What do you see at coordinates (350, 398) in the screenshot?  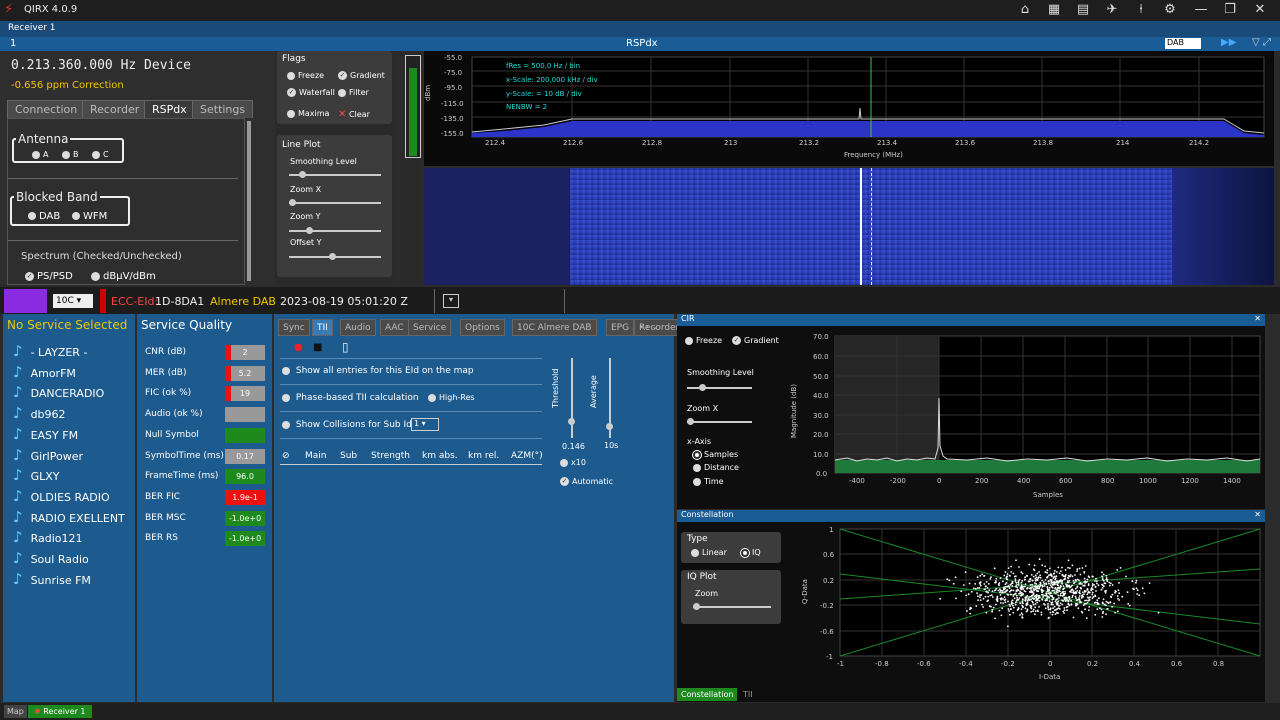 I see `phase-based-tii: Phase-based TII calculation` at bounding box center [350, 398].